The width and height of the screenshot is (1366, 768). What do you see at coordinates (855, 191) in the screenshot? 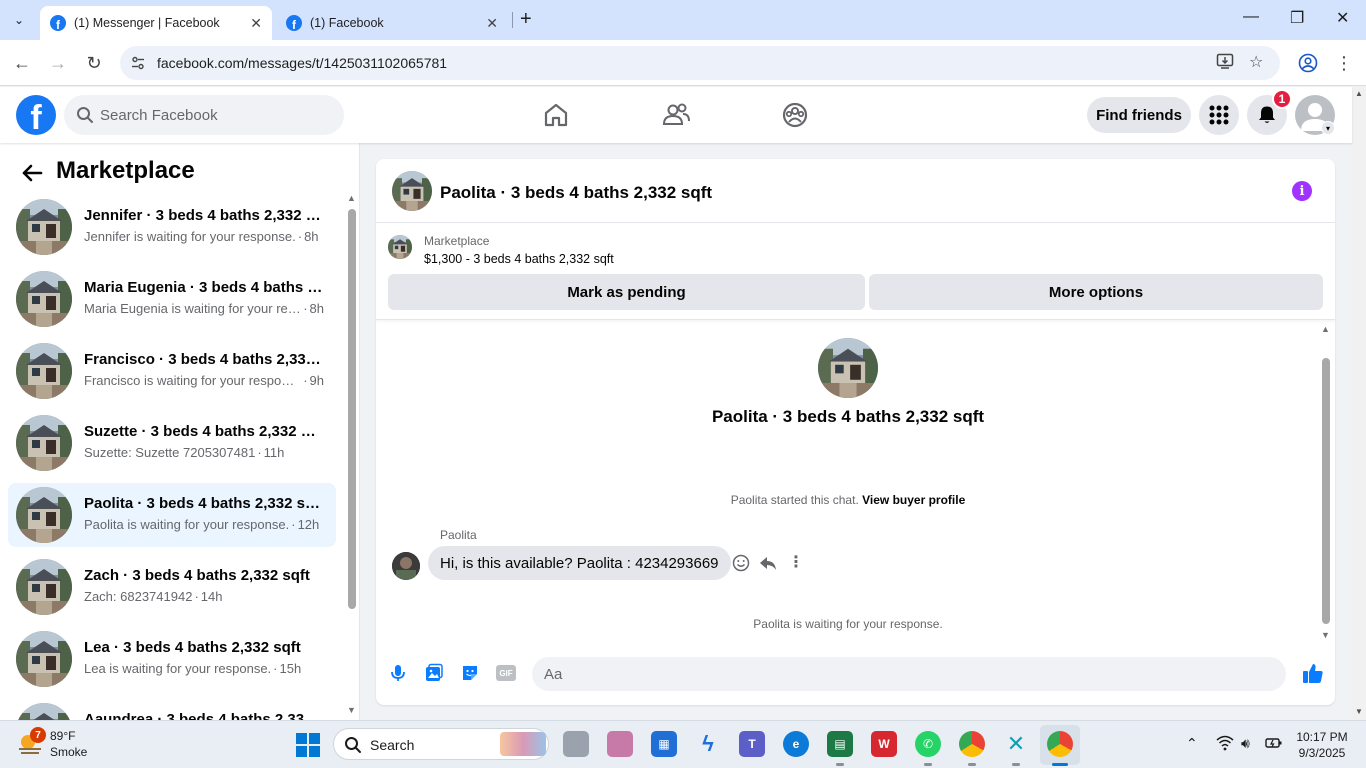
I see `chat-header: Paolita · 3 beds 4 baths 2,332 sqft i` at bounding box center [855, 191].